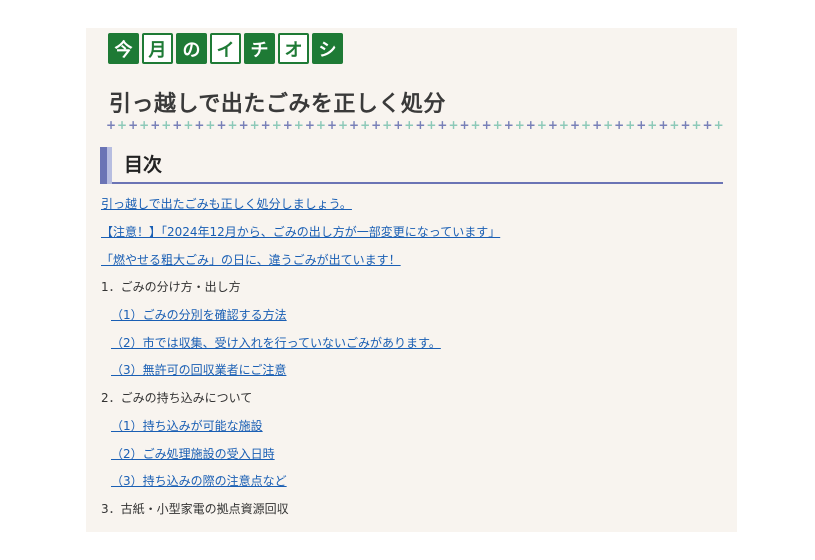 The height and width of the screenshot is (560, 815). What do you see at coordinates (103, 165) in the screenshot?
I see `heading-accent-bar` at bounding box center [103, 165].